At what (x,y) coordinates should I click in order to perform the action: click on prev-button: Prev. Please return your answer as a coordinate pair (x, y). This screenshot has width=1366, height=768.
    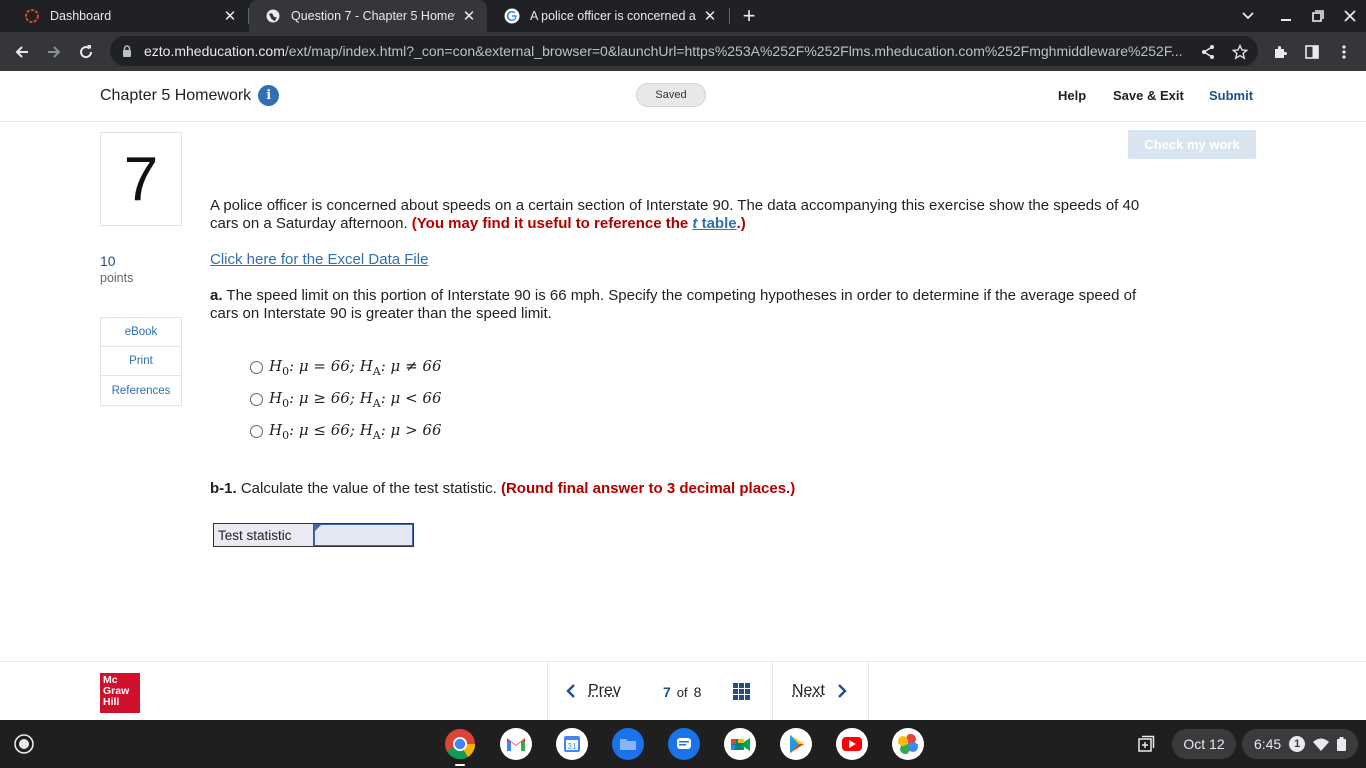
    Looking at the image, I should click on (593, 691).